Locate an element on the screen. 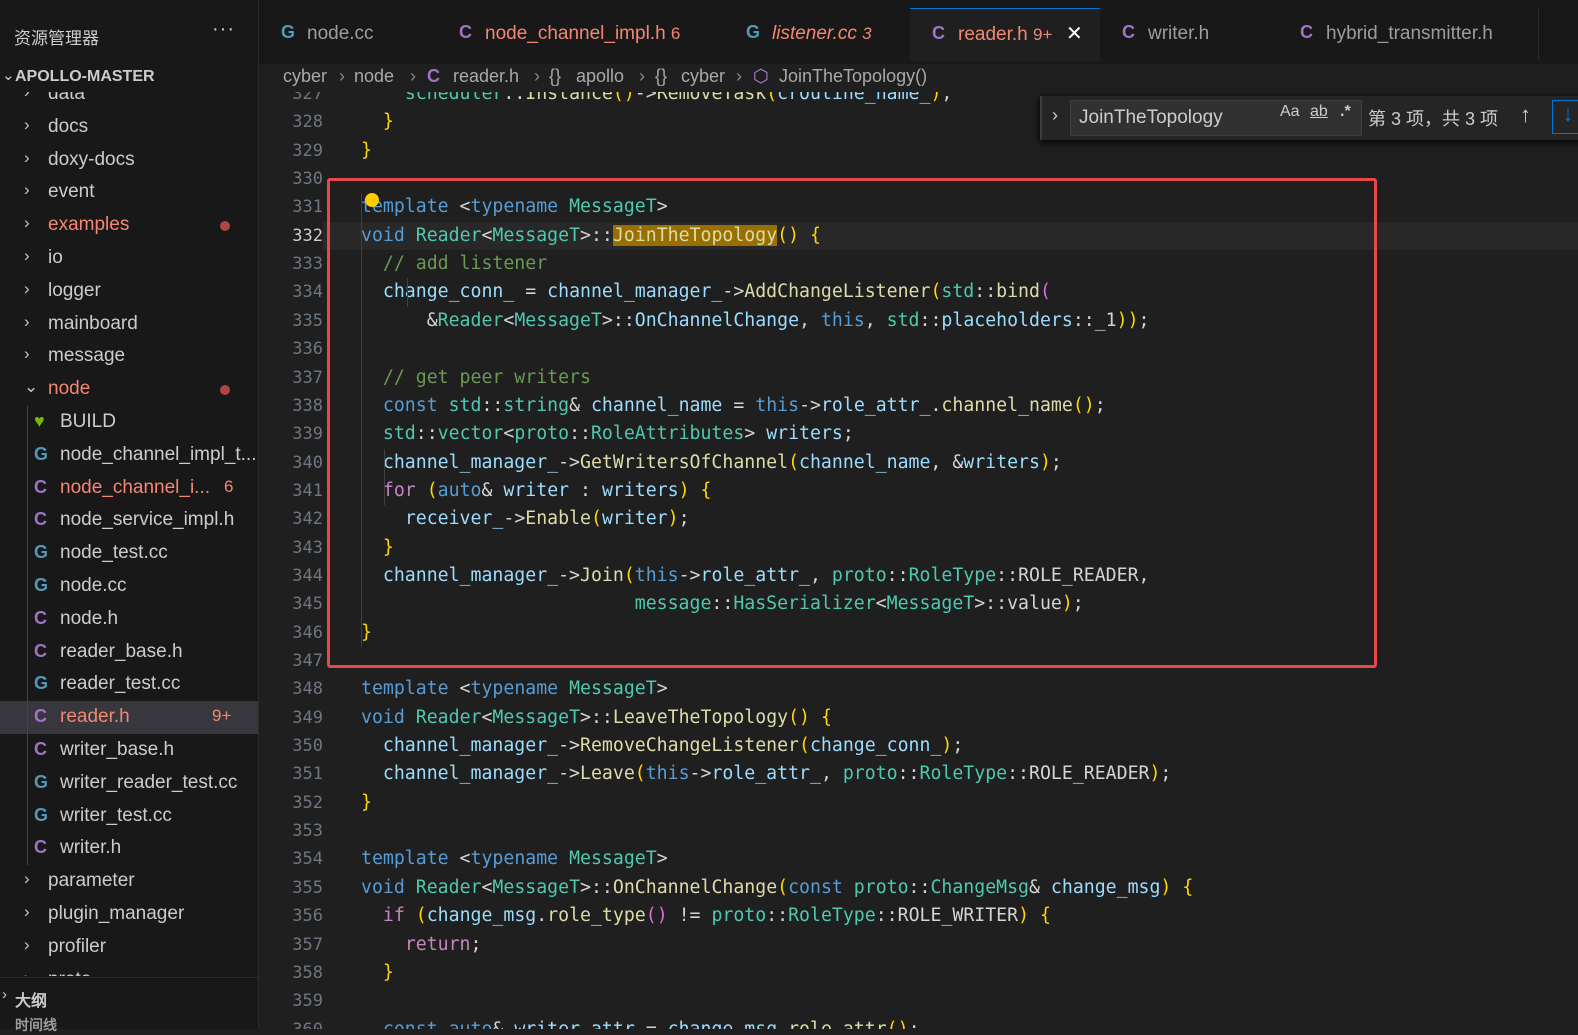 The image size is (1578, 1035). tree-folder-node: ⌄ node is located at coordinates (129, 389).